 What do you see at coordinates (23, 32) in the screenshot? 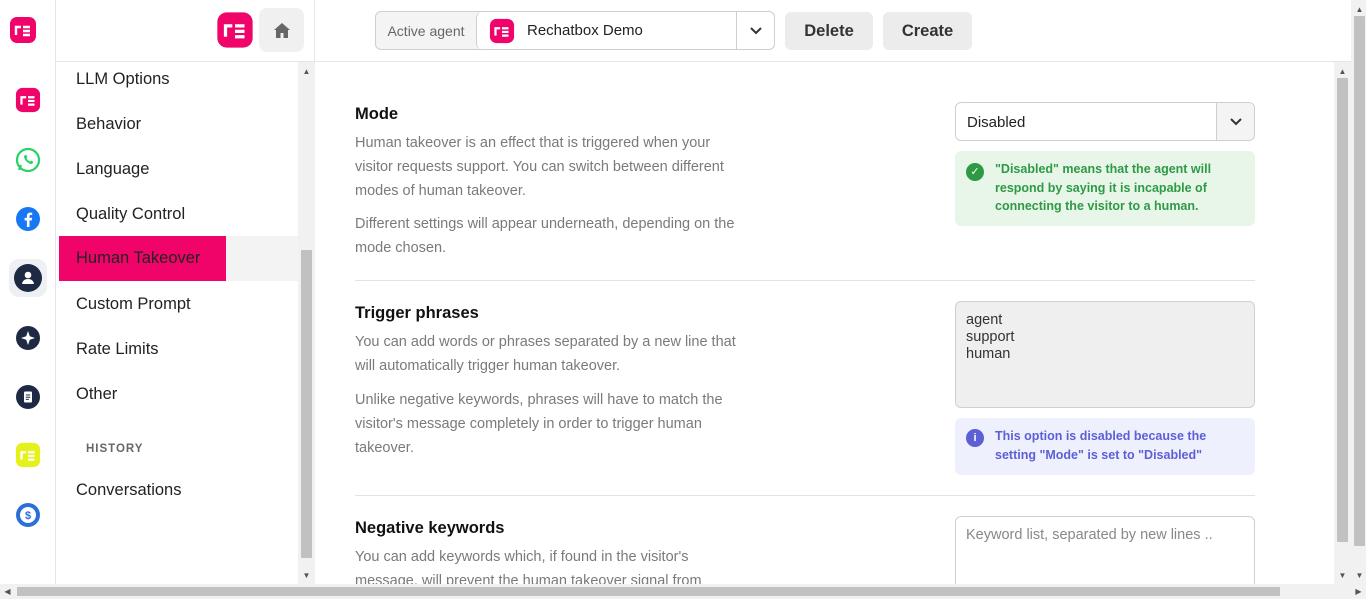
I see `rechatbox-logo-icon` at bounding box center [23, 32].